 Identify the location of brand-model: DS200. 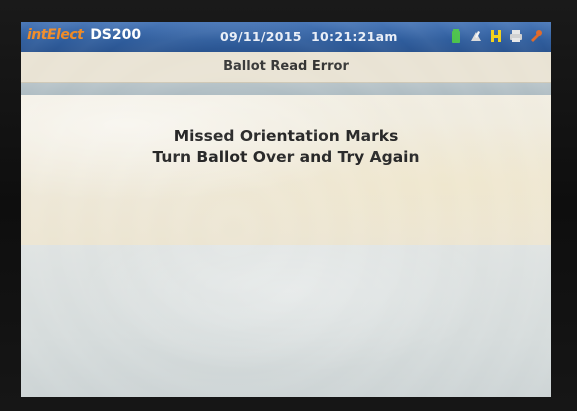
(116, 35).